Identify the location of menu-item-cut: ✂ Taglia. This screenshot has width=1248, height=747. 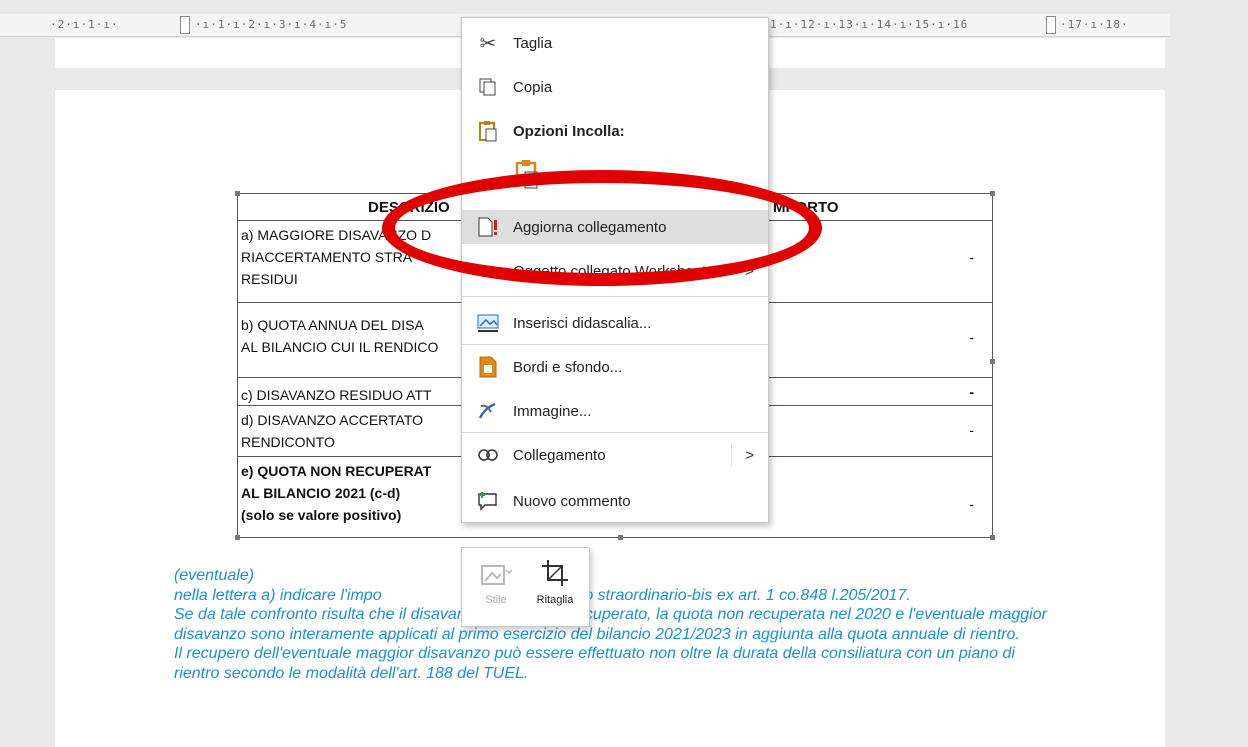
(615, 43).